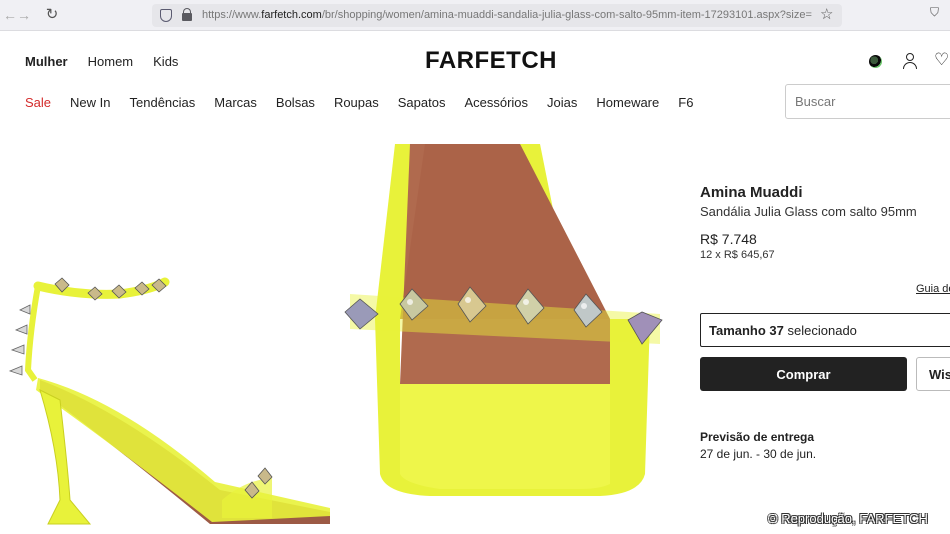  I want to click on nav-tendencias: Tendências, so click(163, 102).